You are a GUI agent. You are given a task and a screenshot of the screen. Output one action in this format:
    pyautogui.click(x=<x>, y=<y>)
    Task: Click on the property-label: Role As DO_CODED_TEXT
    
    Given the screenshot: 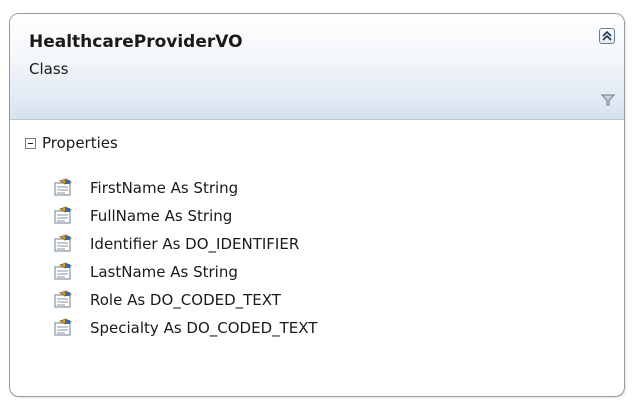 What is the action you would take?
    pyautogui.click(x=185, y=300)
    